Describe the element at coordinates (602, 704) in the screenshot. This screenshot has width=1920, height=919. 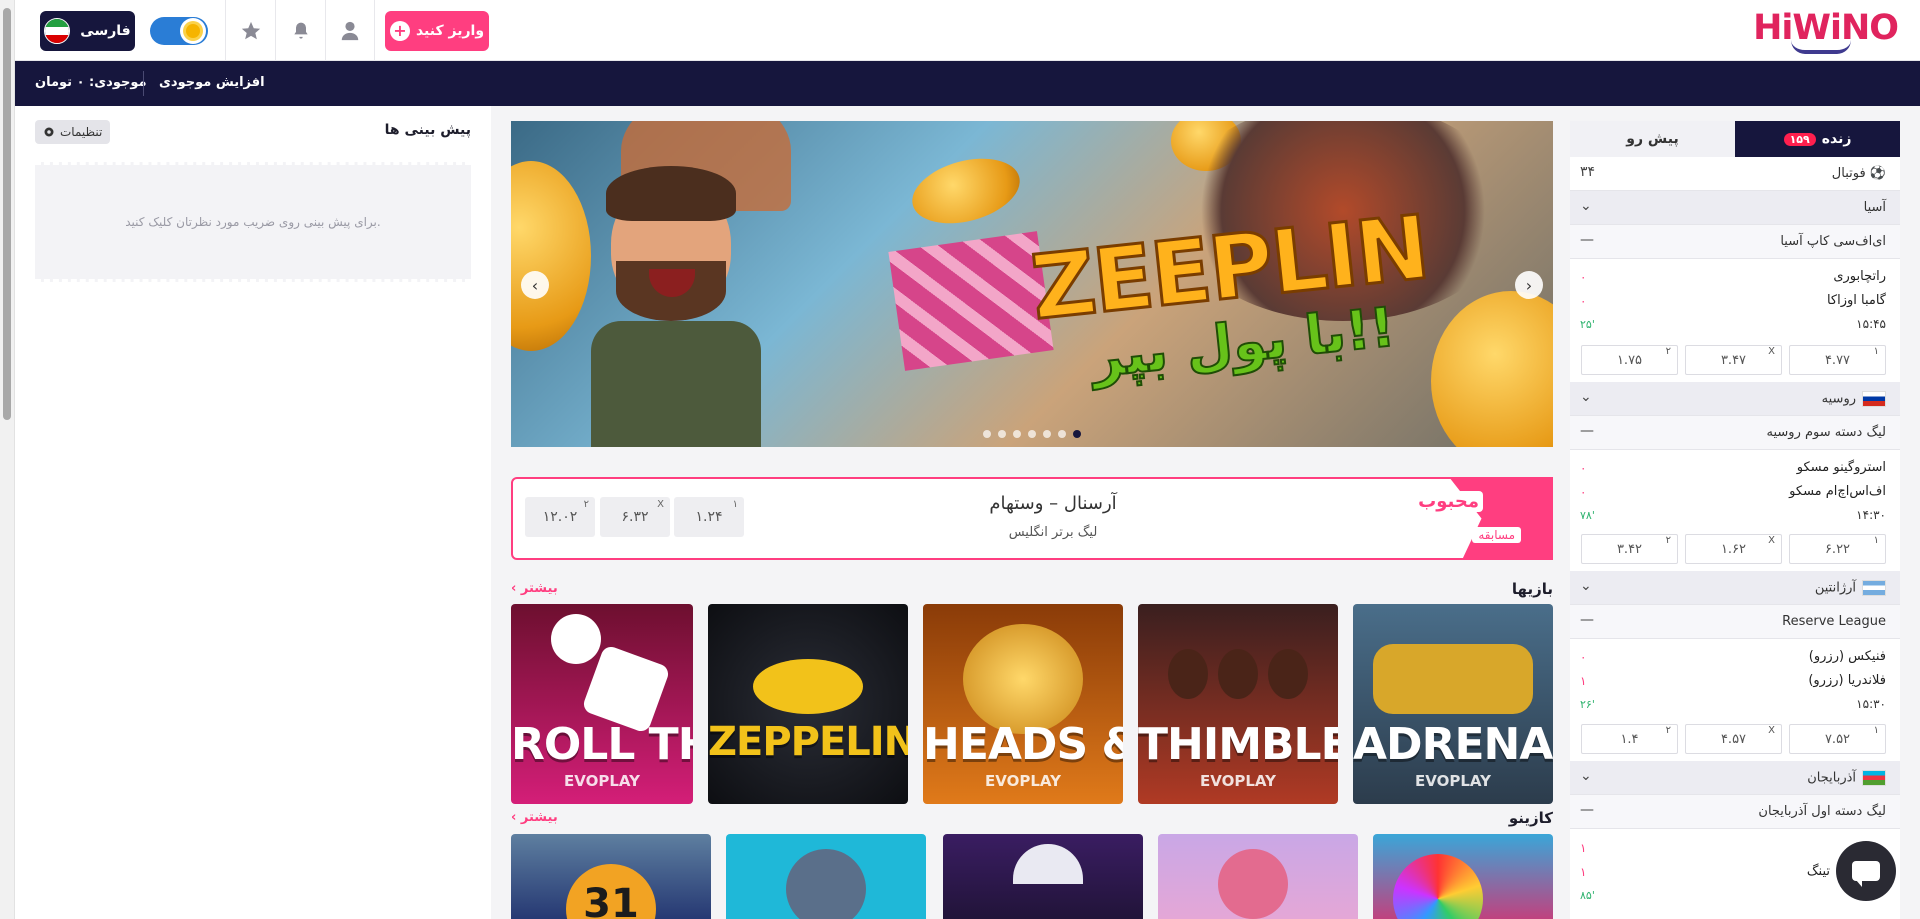
I see `game-tile: ROLL THE DICE EVOPLAY` at that location.